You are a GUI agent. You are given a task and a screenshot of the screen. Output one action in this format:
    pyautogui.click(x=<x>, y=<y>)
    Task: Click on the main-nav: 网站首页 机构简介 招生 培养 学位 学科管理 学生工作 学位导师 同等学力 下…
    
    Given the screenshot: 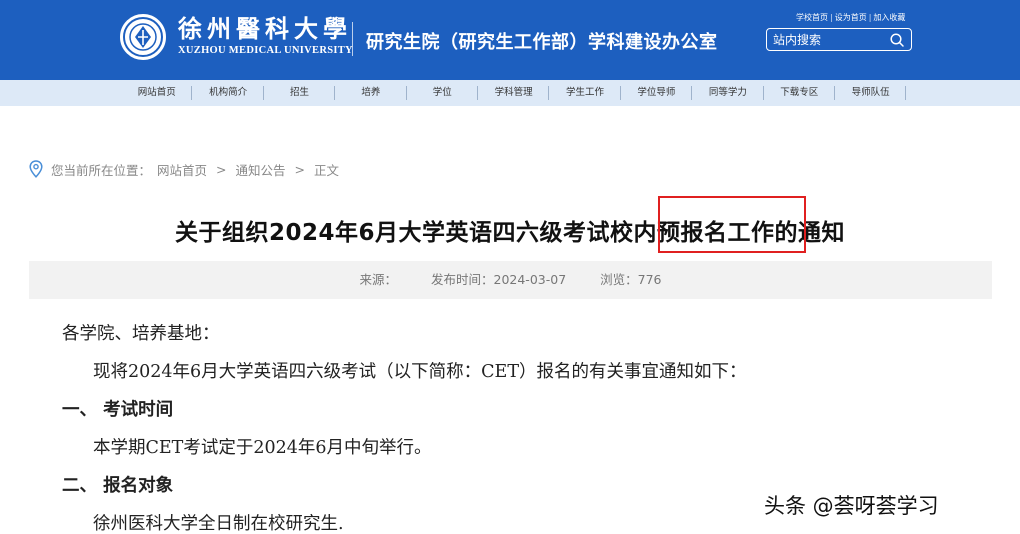 What is the action you would take?
    pyautogui.click(x=510, y=93)
    